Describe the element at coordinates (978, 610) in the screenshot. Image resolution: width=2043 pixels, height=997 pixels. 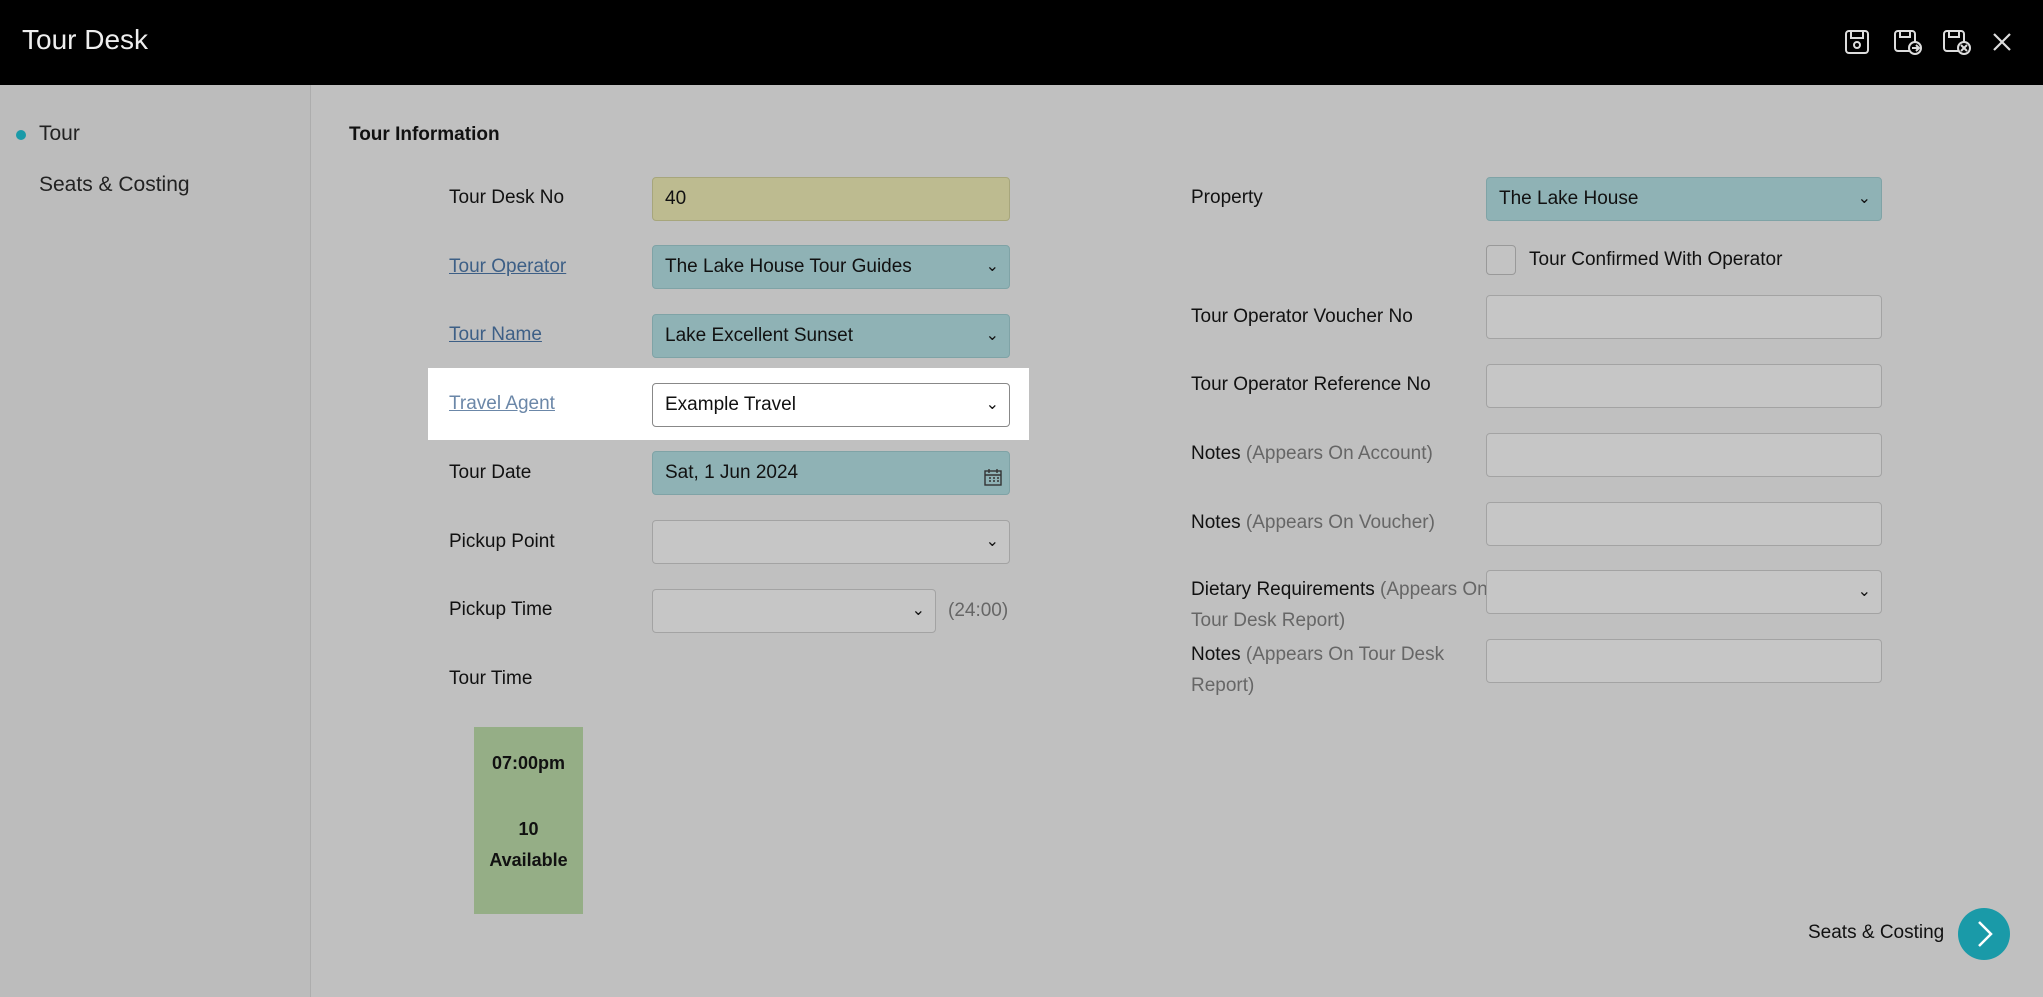
I see `pickup-time-hint: (24:00)` at that location.